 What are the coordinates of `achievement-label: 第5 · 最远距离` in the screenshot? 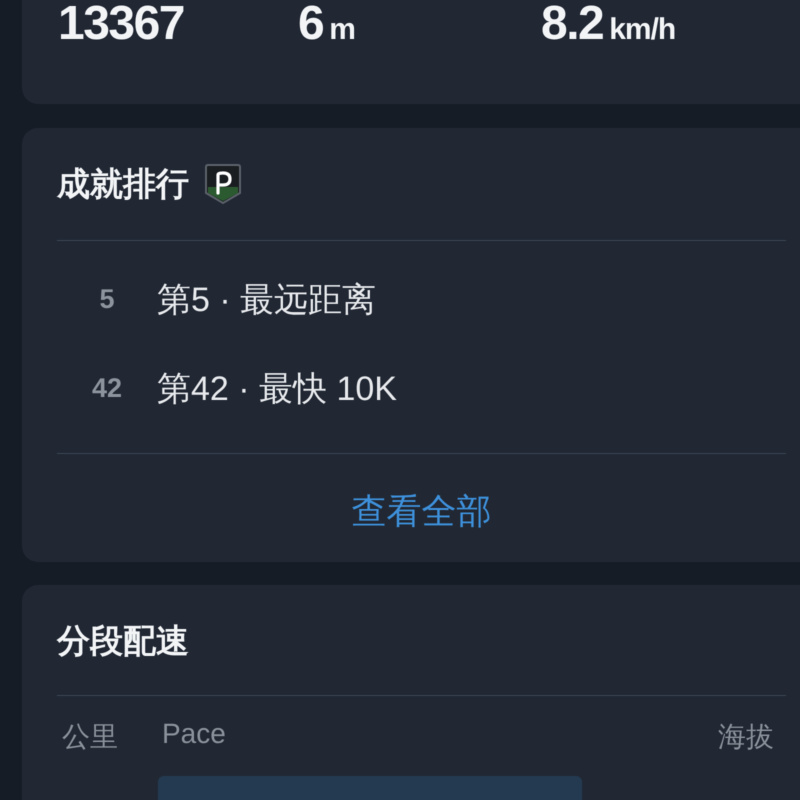 It's located at (266, 300).